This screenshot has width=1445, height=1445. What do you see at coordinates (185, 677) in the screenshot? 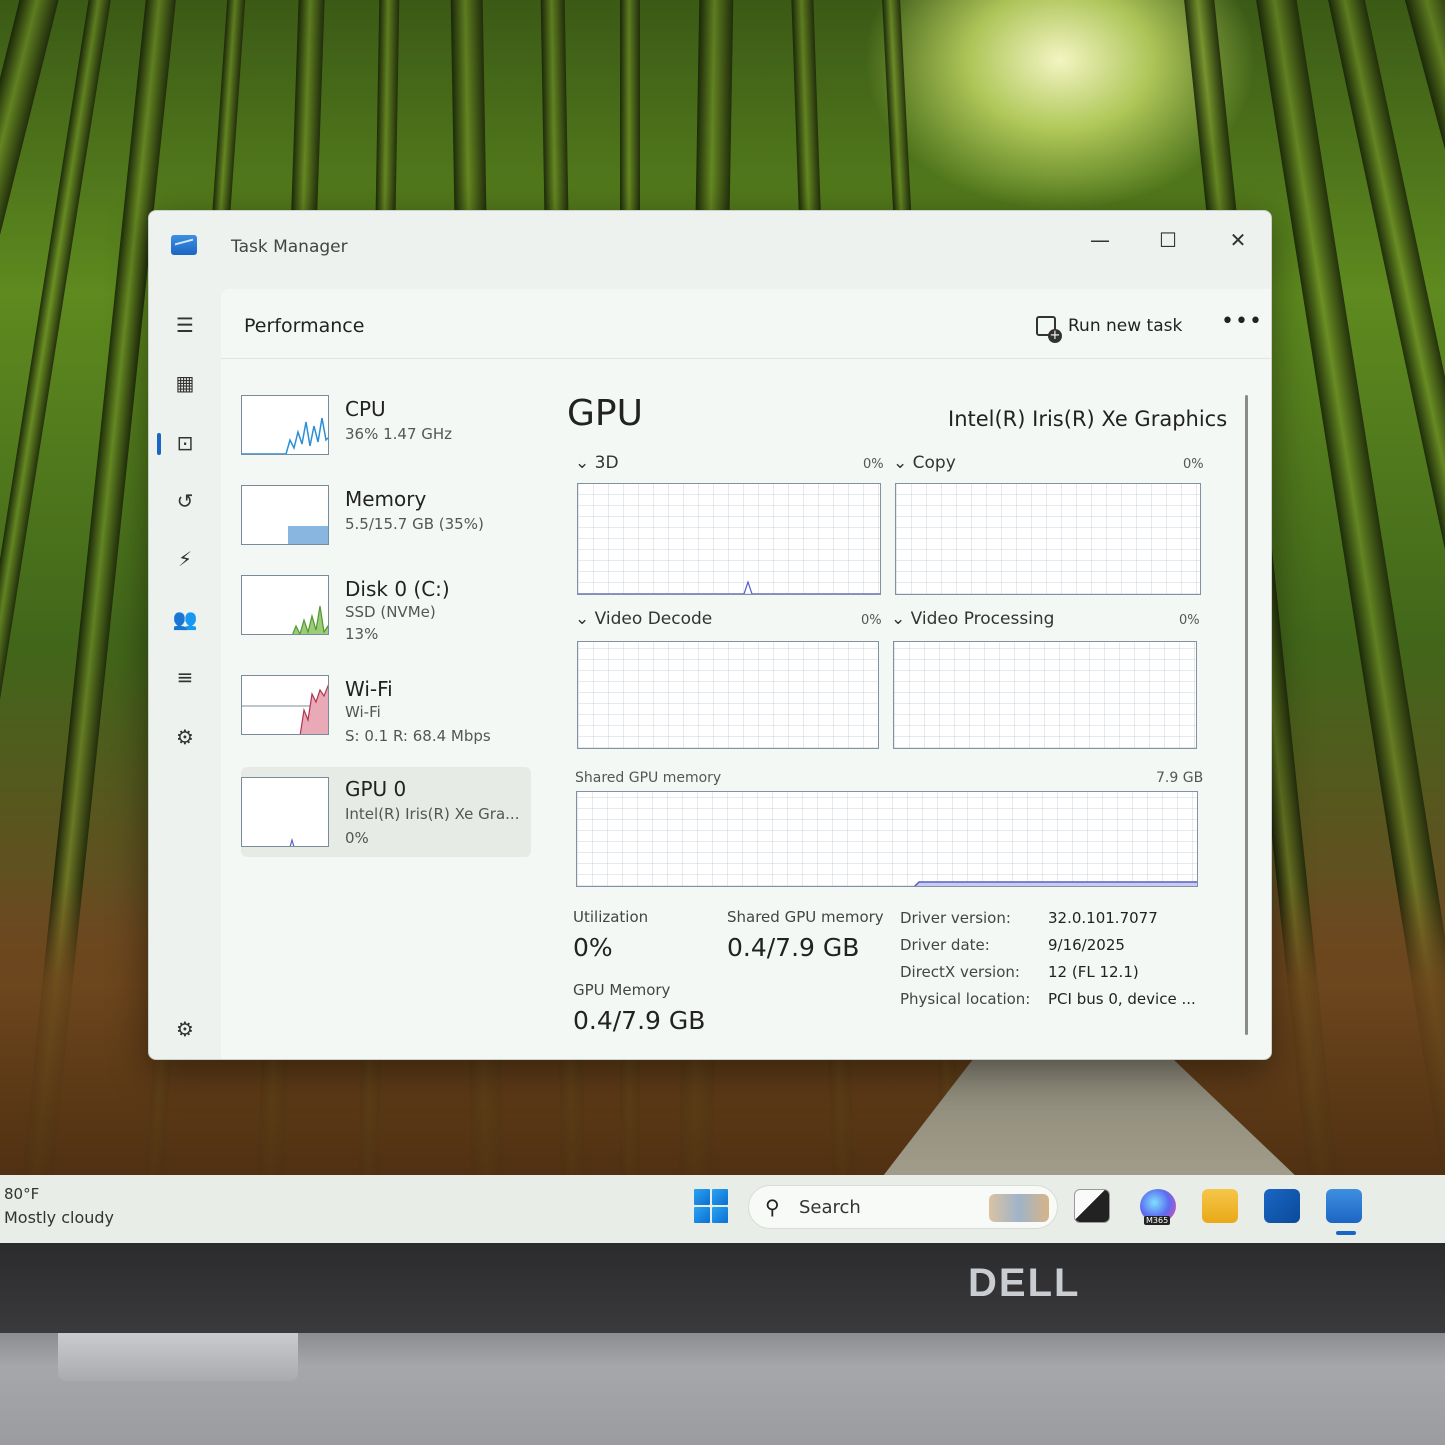
I see `details-icon: ≡` at bounding box center [185, 677].